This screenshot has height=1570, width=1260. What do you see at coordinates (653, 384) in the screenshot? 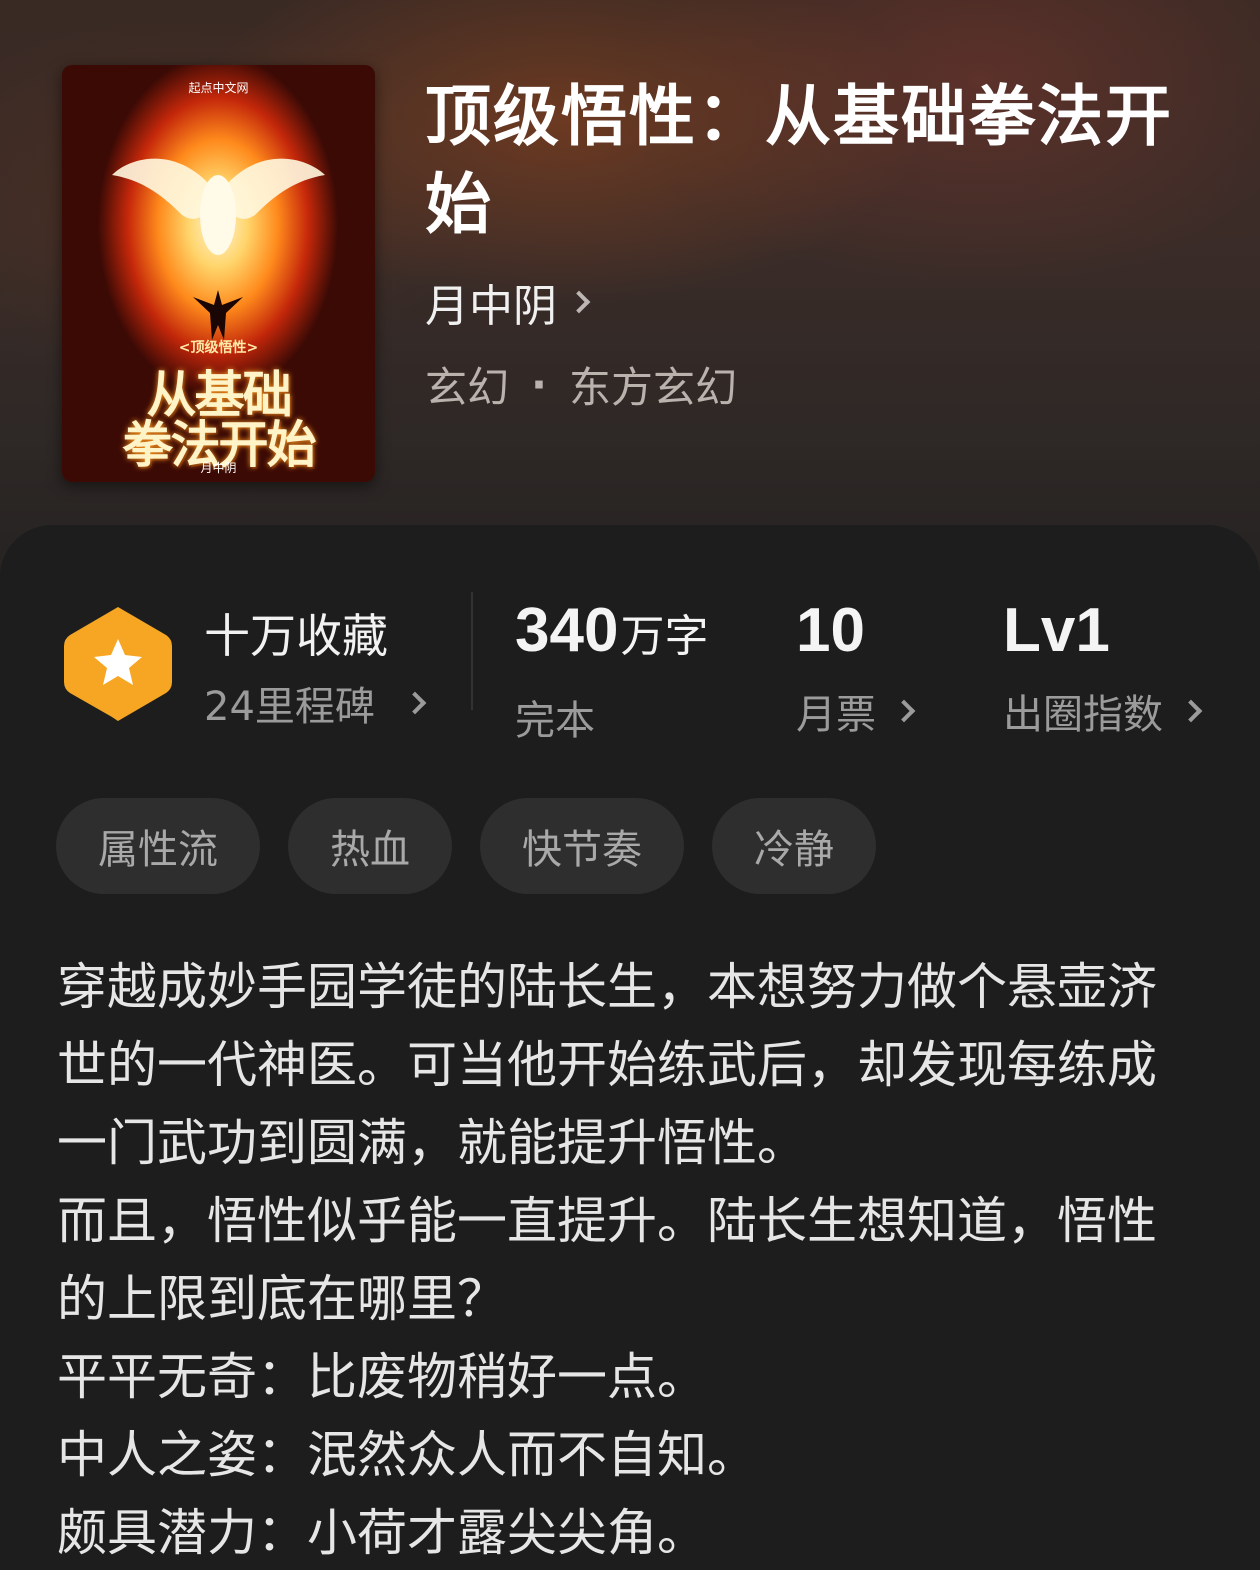
I see `genre-sub: 东方玄幻` at bounding box center [653, 384].